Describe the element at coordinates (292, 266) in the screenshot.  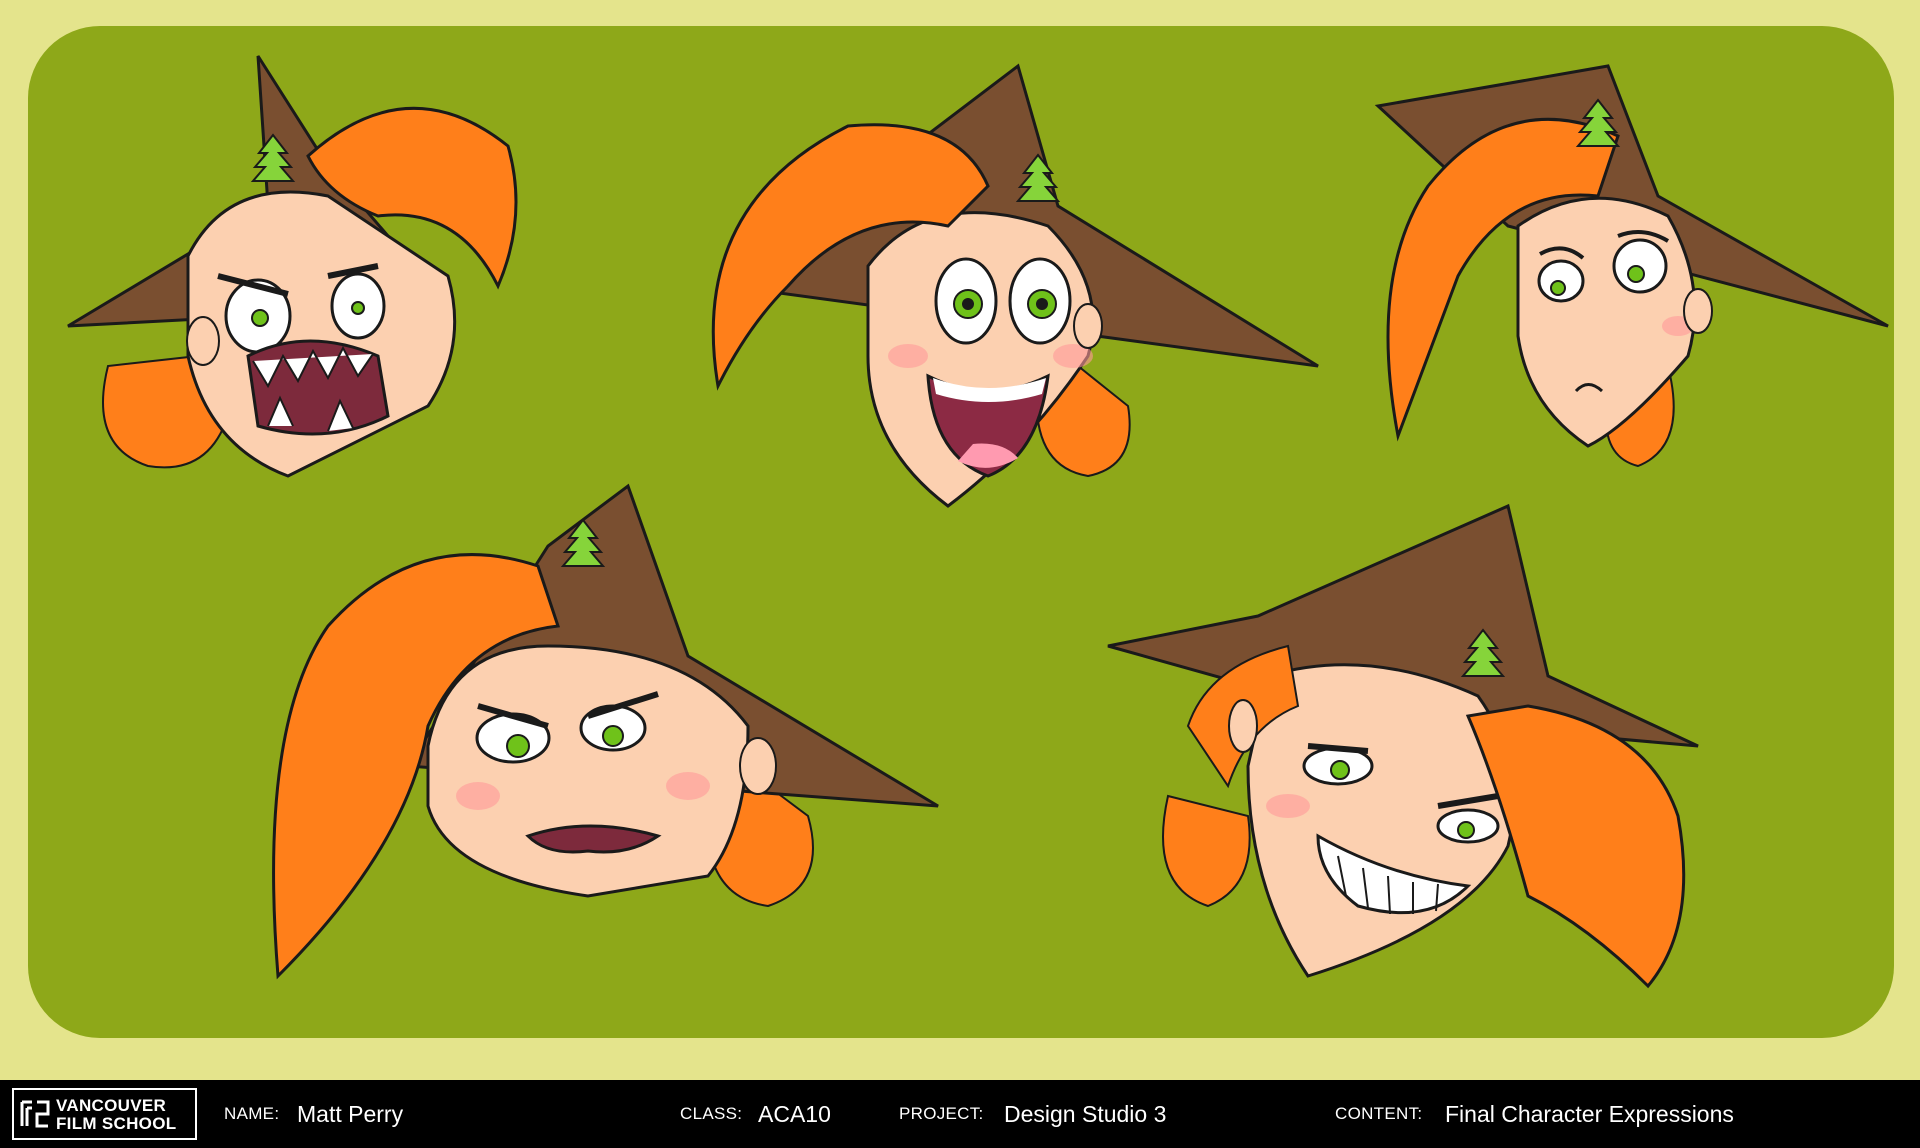
I see `face-angry-shouting` at that location.